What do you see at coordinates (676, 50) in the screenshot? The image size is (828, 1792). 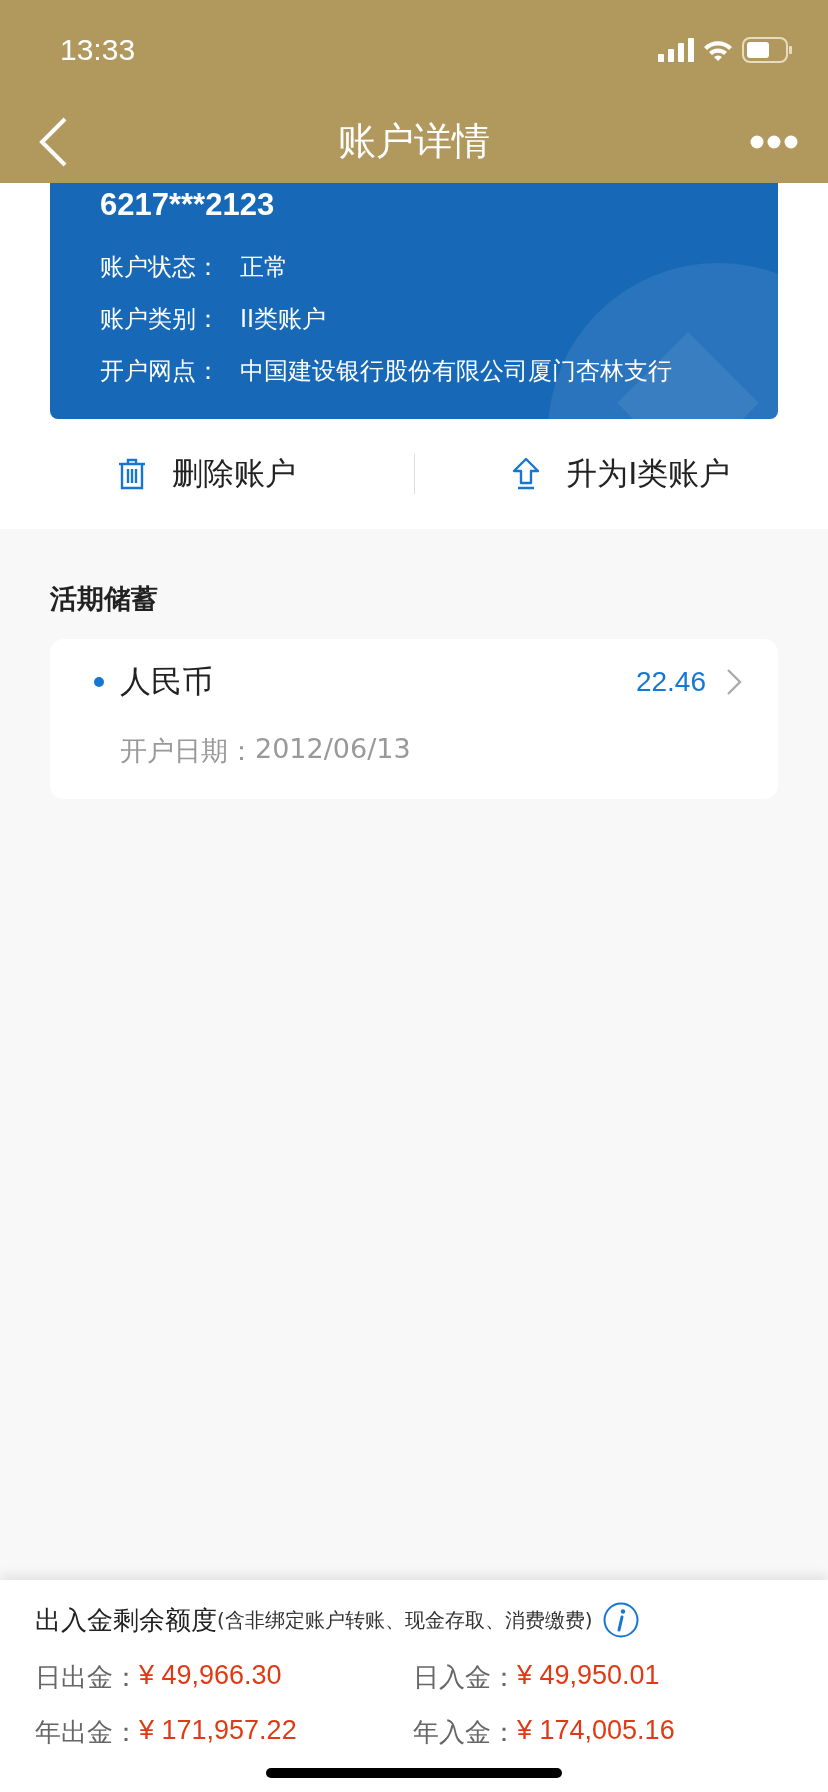 I see `signal-icon` at bounding box center [676, 50].